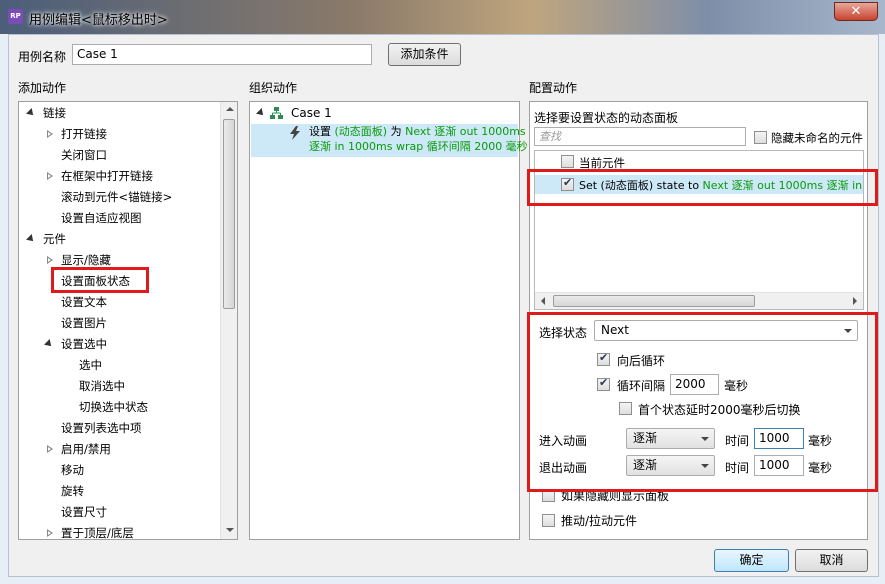 Image resolution: width=885 pixels, height=584 pixels. Describe the element at coordinates (107, 176) in the screenshot. I see `tree-item-label: 在框架中打开链接` at that location.